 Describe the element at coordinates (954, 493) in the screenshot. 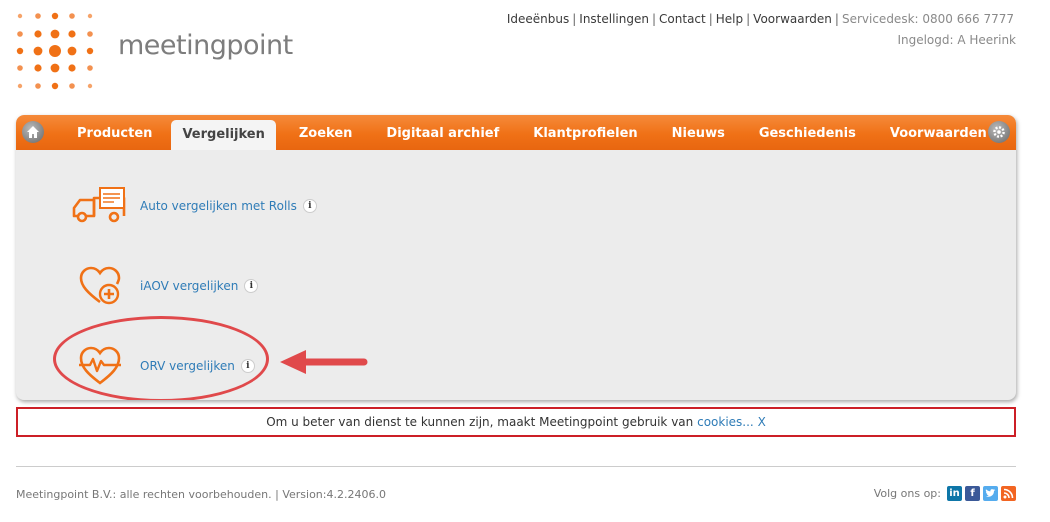

I see `linkedin-icon: in` at that location.